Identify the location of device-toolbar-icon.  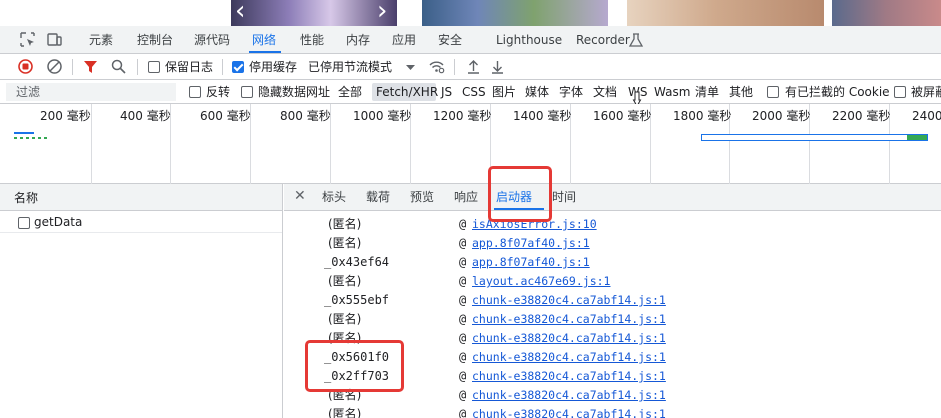
(54, 39).